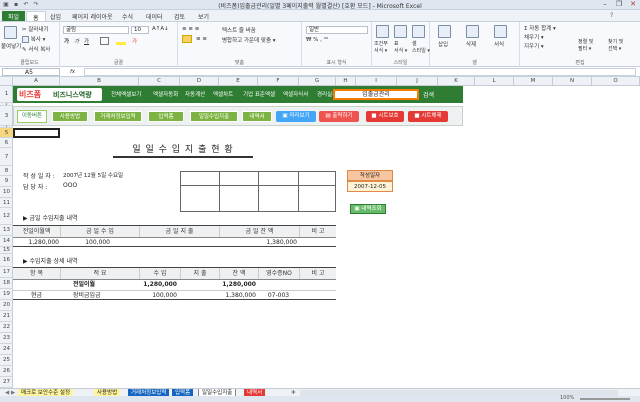  Describe the element at coordinates (585, 45) in the screenshot. I see `sort-filter-button: 정렬 및 필터 ▾` at that location.